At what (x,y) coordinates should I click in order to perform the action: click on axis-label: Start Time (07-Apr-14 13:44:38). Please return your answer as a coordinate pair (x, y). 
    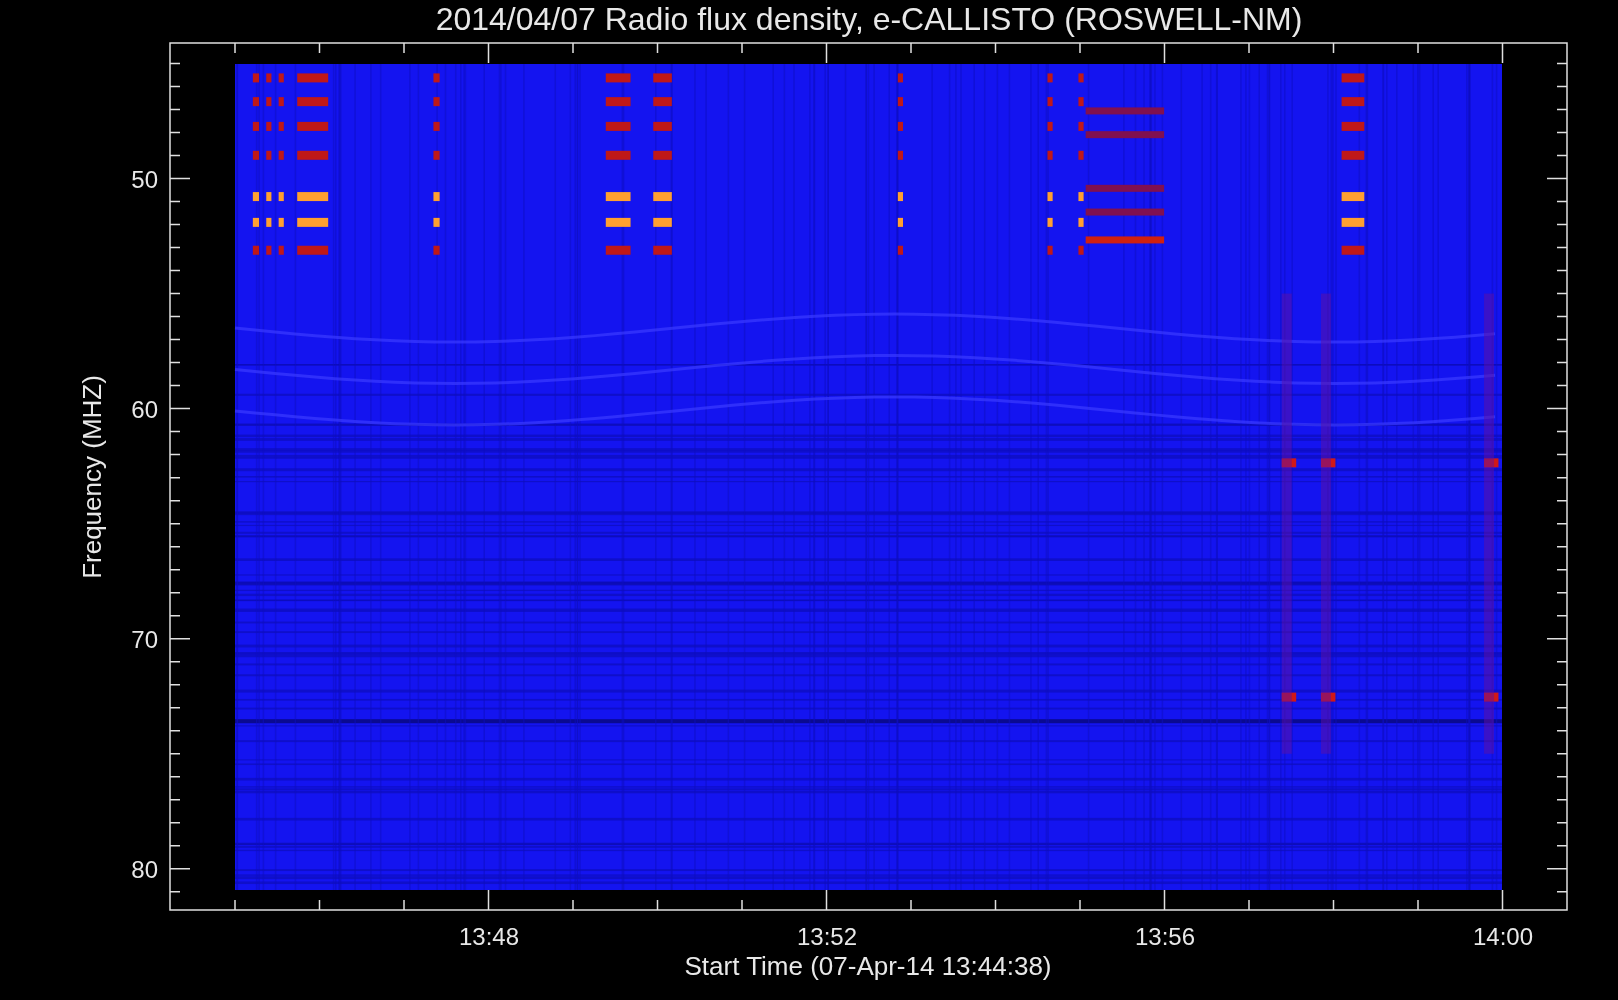
    Looking at the image, I should click on (868, 966).